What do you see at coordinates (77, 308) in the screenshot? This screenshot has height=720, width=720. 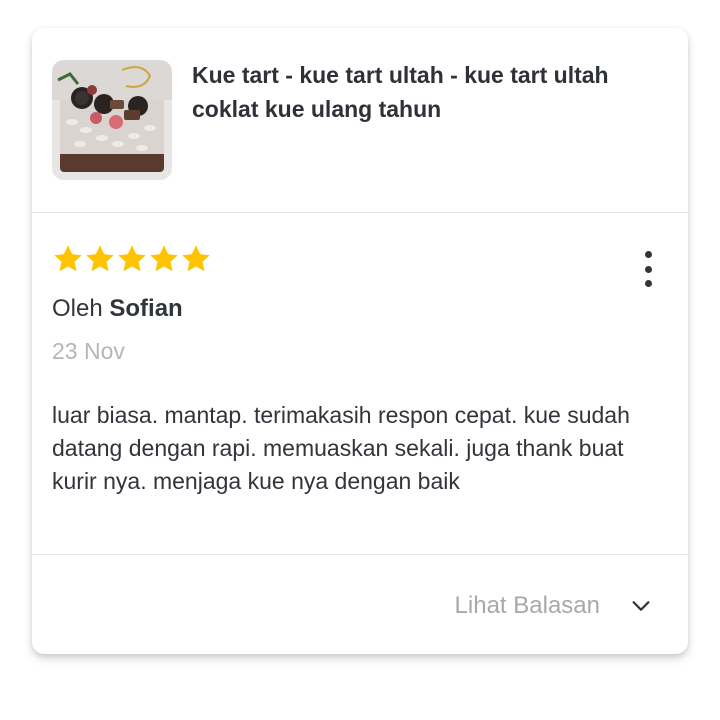 I see `author-prefix: Oleh` at bounding box center [77, 308].